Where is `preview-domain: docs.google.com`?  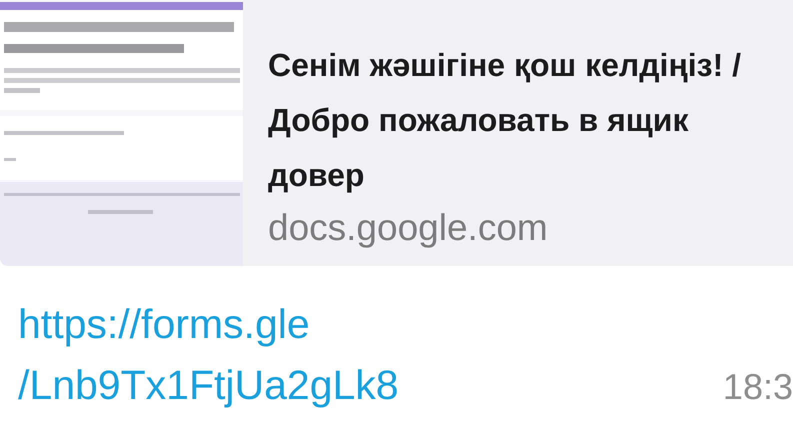
preview-domain: docs.google.com is located at coordinates (408, 228).